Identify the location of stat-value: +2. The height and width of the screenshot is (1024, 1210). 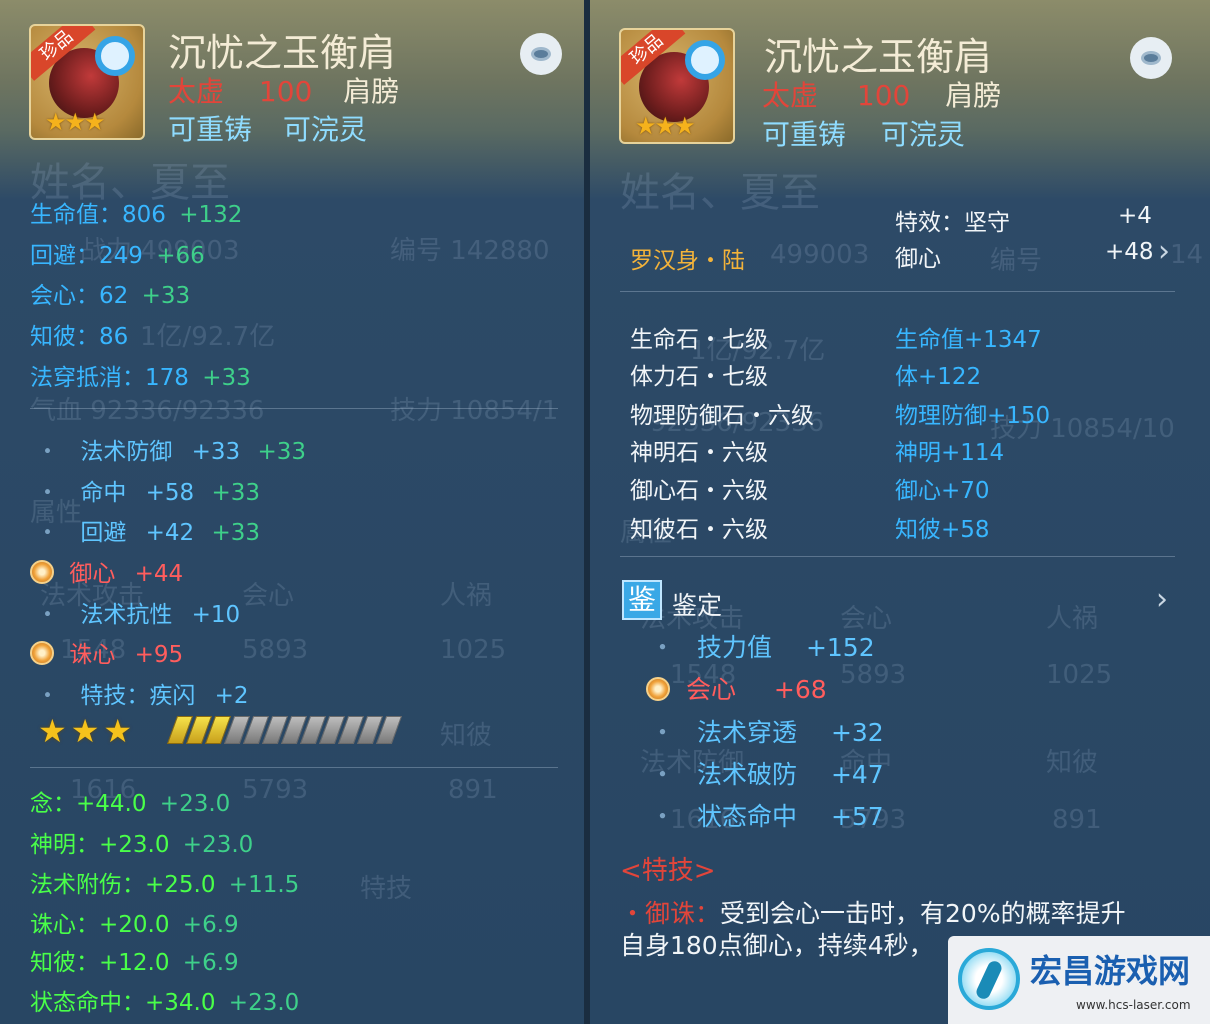
(231, 696).